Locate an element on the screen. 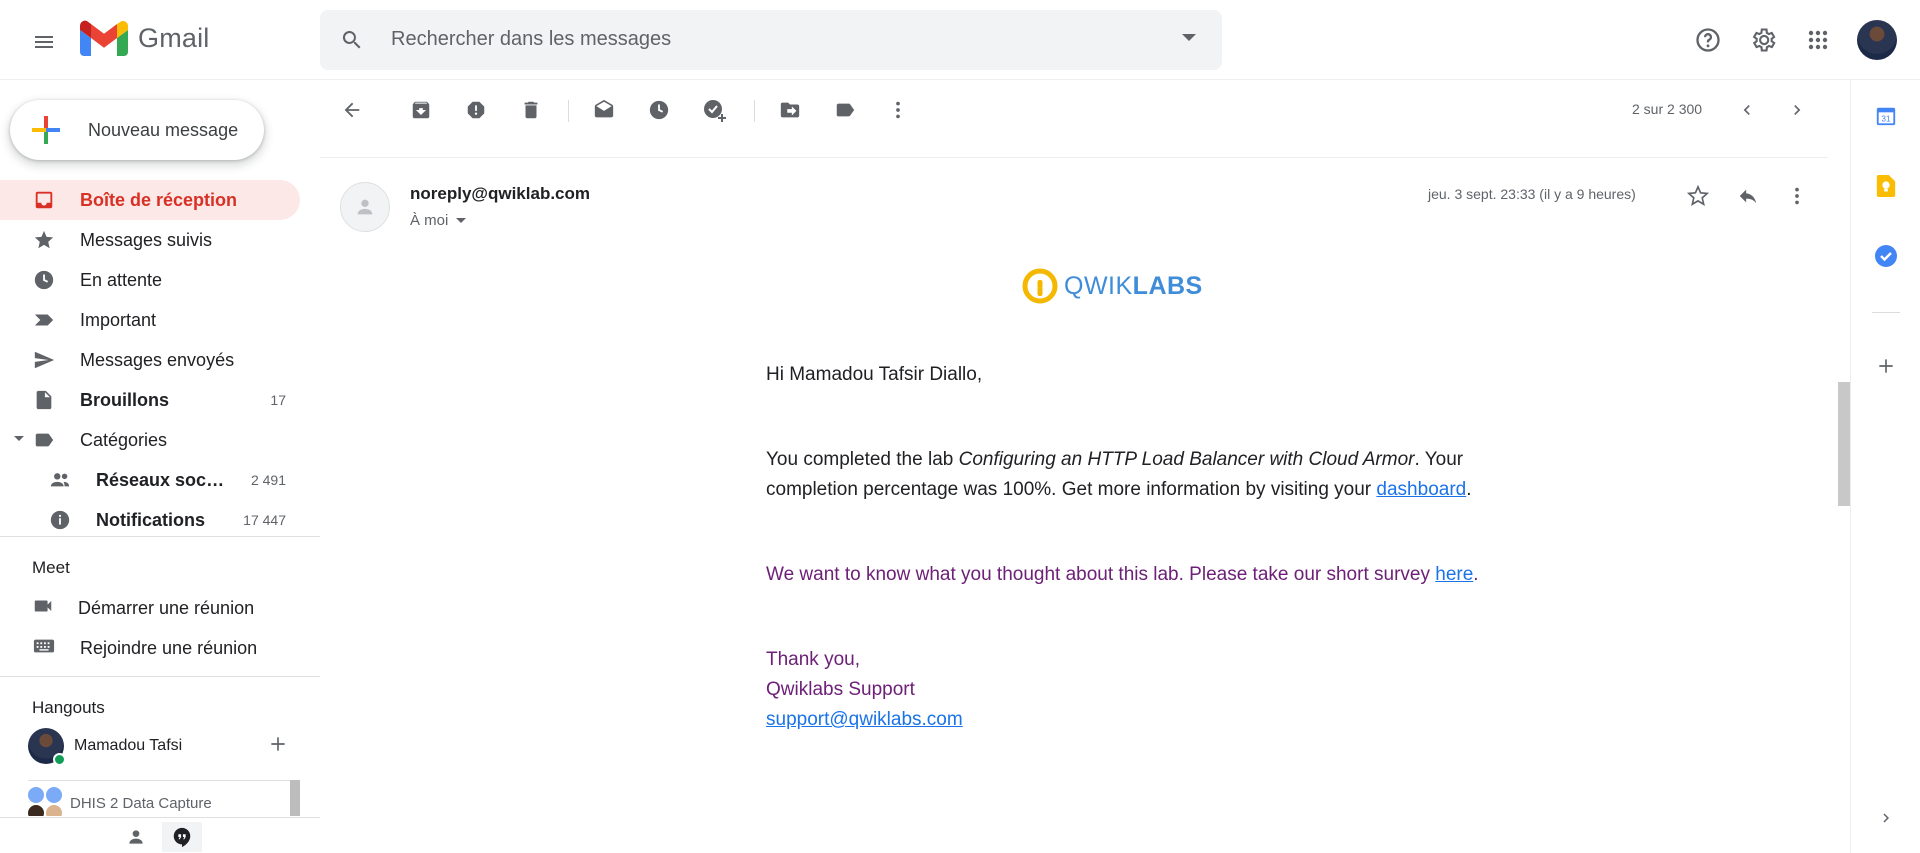 The width and height of the screenshot is (1920, 853). side-panel: 31 is located at coordinates (1885, 466).